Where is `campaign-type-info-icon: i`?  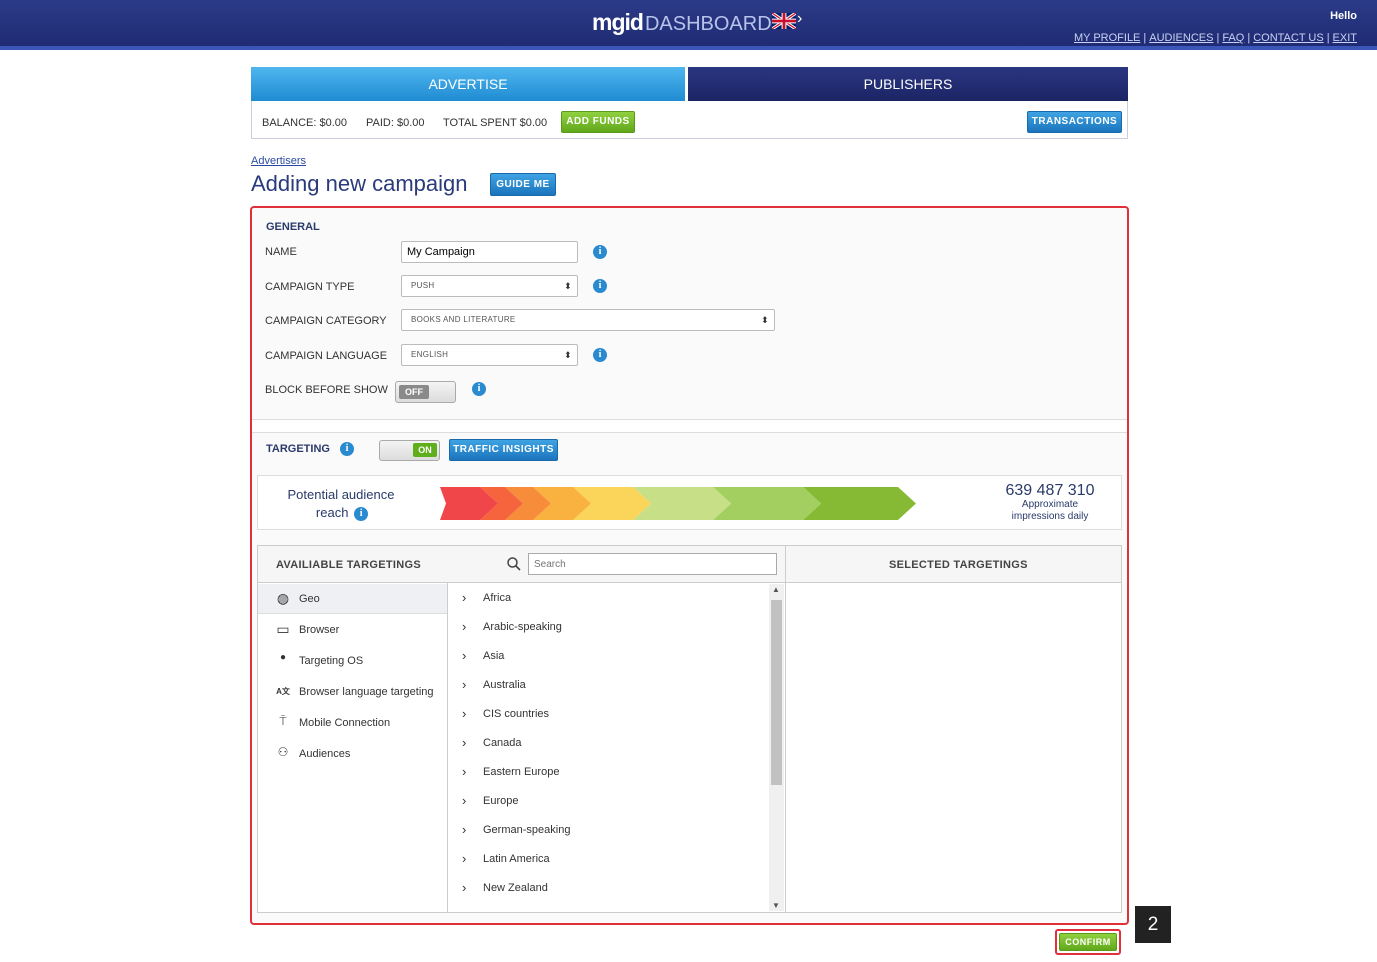 campaign-type-info-icon: i is located at coordinates (600, 286).